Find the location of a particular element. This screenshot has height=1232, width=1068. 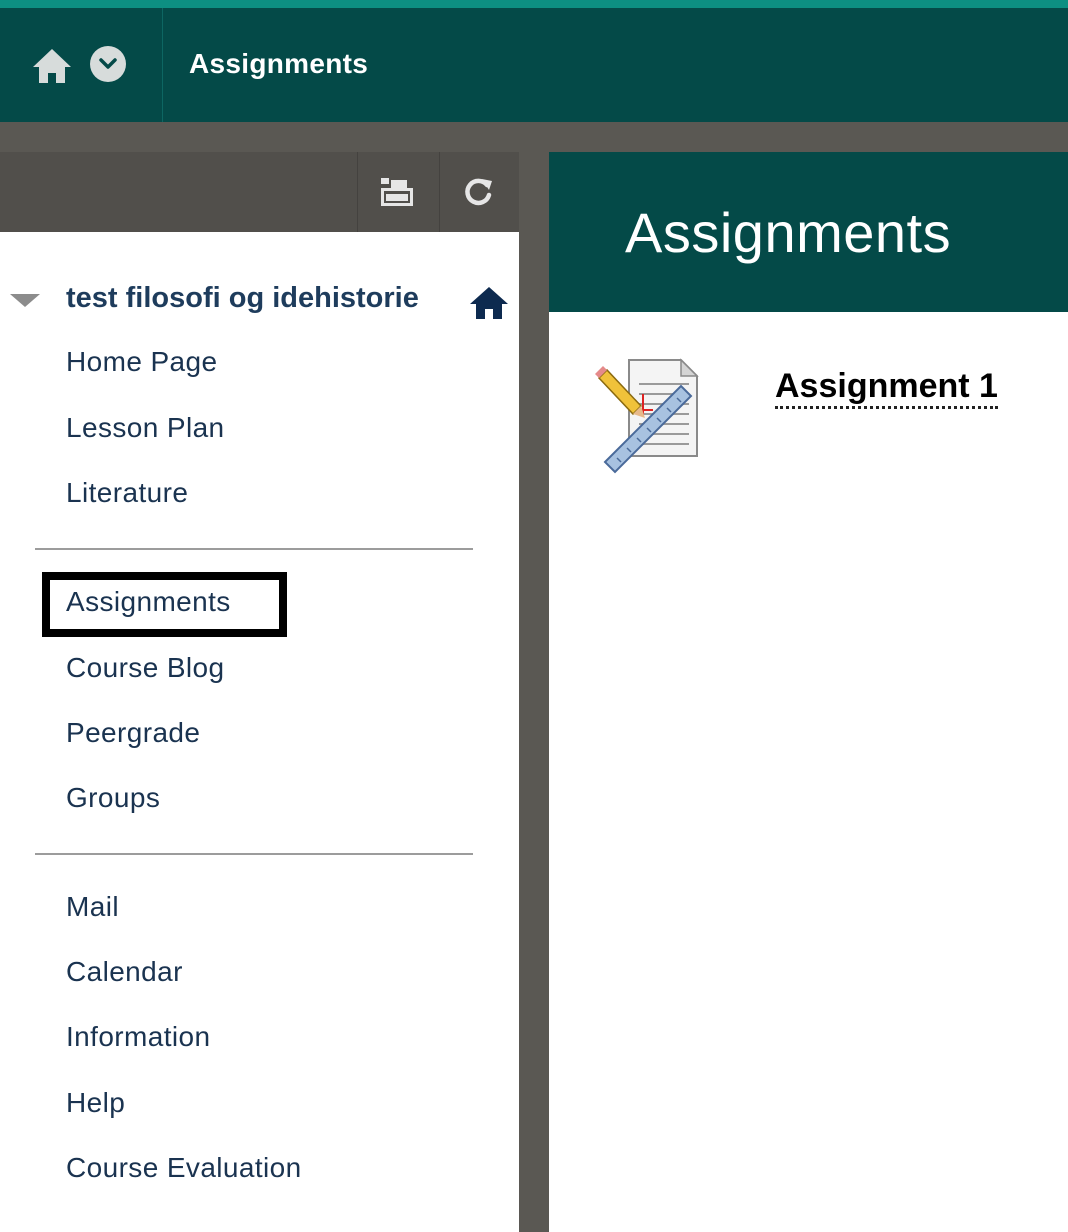

sidebar-item-help: Help is located at coordinates (95, 1103).